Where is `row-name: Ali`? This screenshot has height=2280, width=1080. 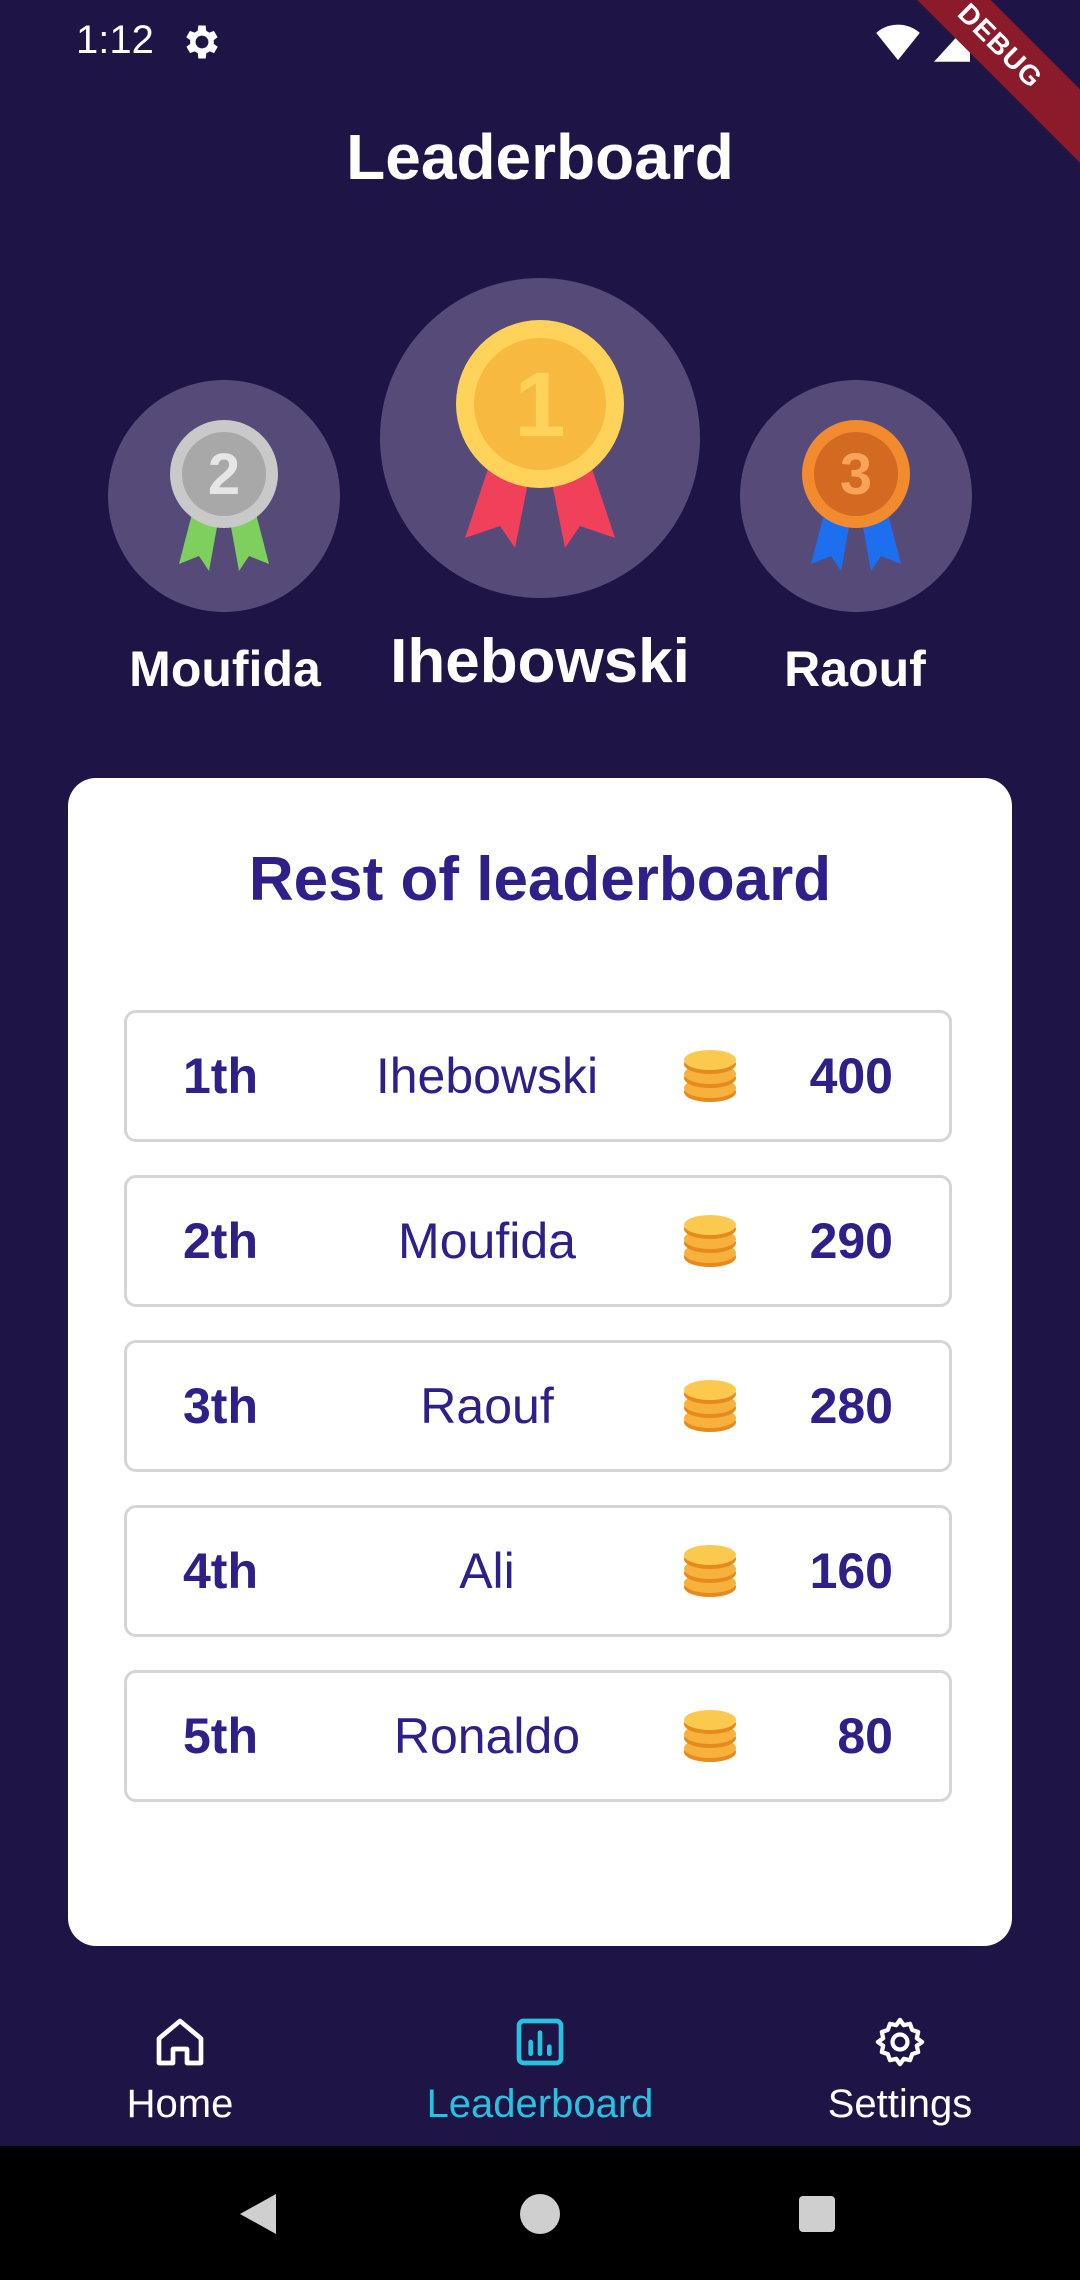
row-name: Ali is located at coordinates (487, 1571).